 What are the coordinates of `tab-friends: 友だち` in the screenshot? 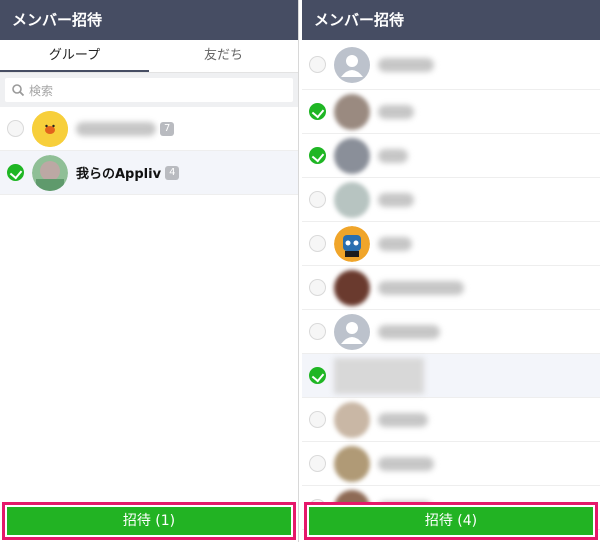 It's located at (223, 56).